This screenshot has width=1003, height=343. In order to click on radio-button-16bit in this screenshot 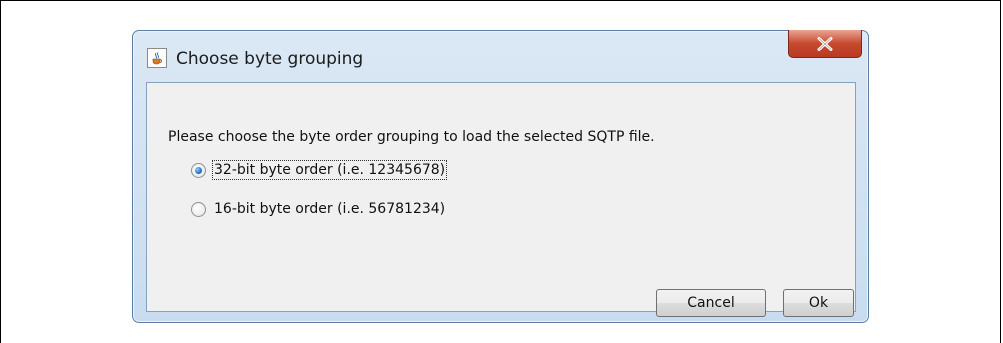, I will do `click(198, 209)`.